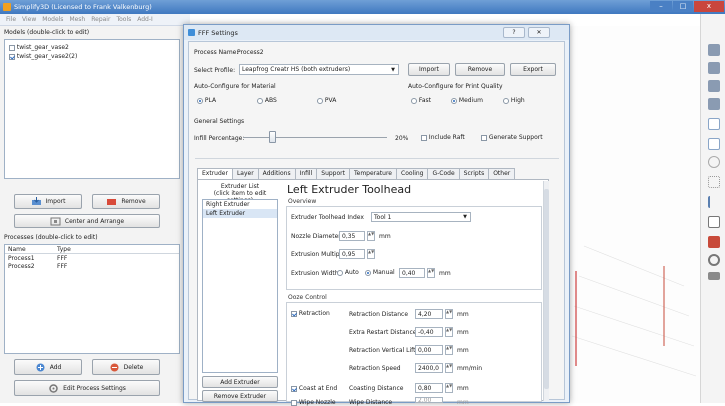 Image resolution: width=725 pixels, height=406 pixels. What do you see at coordinates (267, 100) in the screenshot?
I see `material-abs-option: ABS` at bounding box center [267, 100].